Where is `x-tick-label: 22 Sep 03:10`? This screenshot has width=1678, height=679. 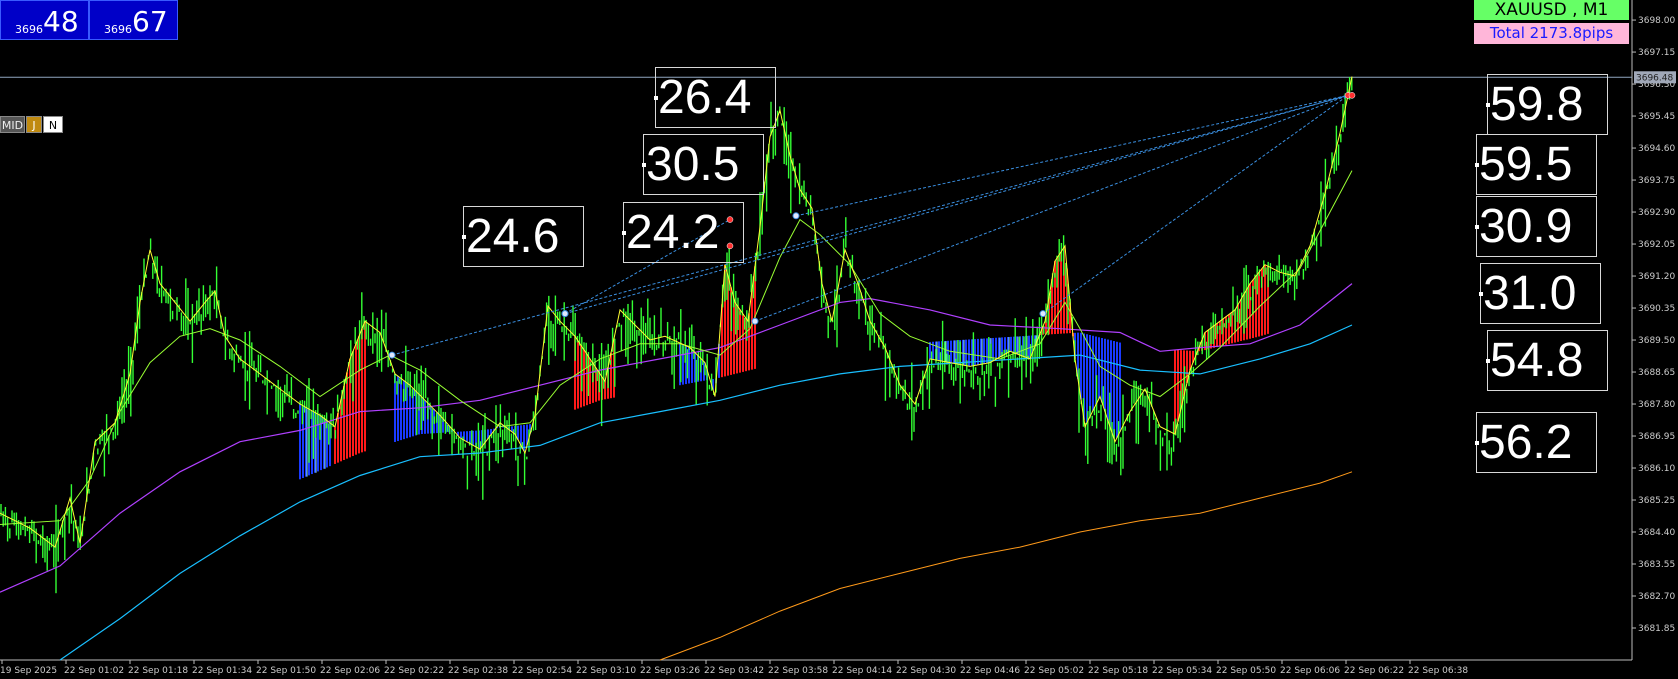 x-tick-label: 22 Sep 03:10 is located at coordinates (606, 671).